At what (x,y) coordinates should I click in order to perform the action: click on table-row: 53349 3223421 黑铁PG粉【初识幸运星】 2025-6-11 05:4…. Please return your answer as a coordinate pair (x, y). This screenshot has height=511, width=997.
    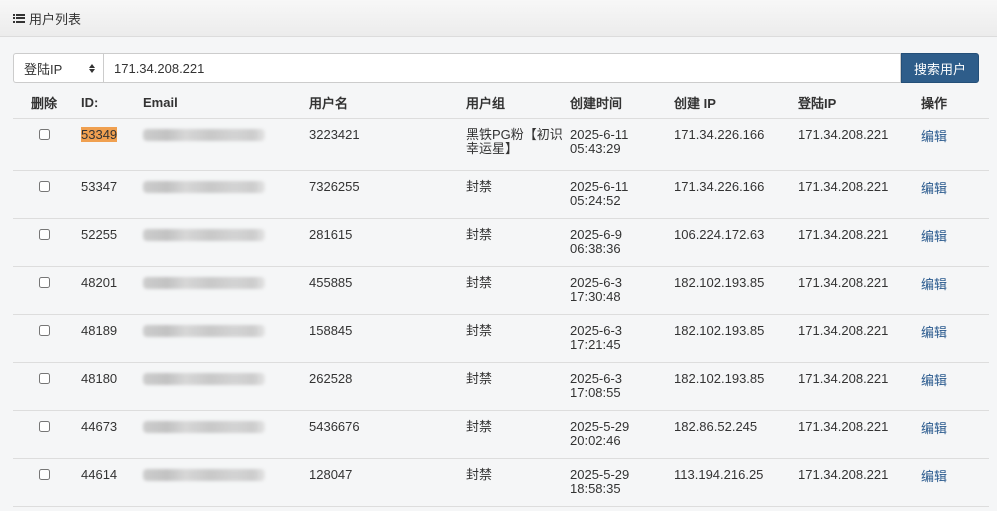
    Looking at the image, I should click on (501, 144).